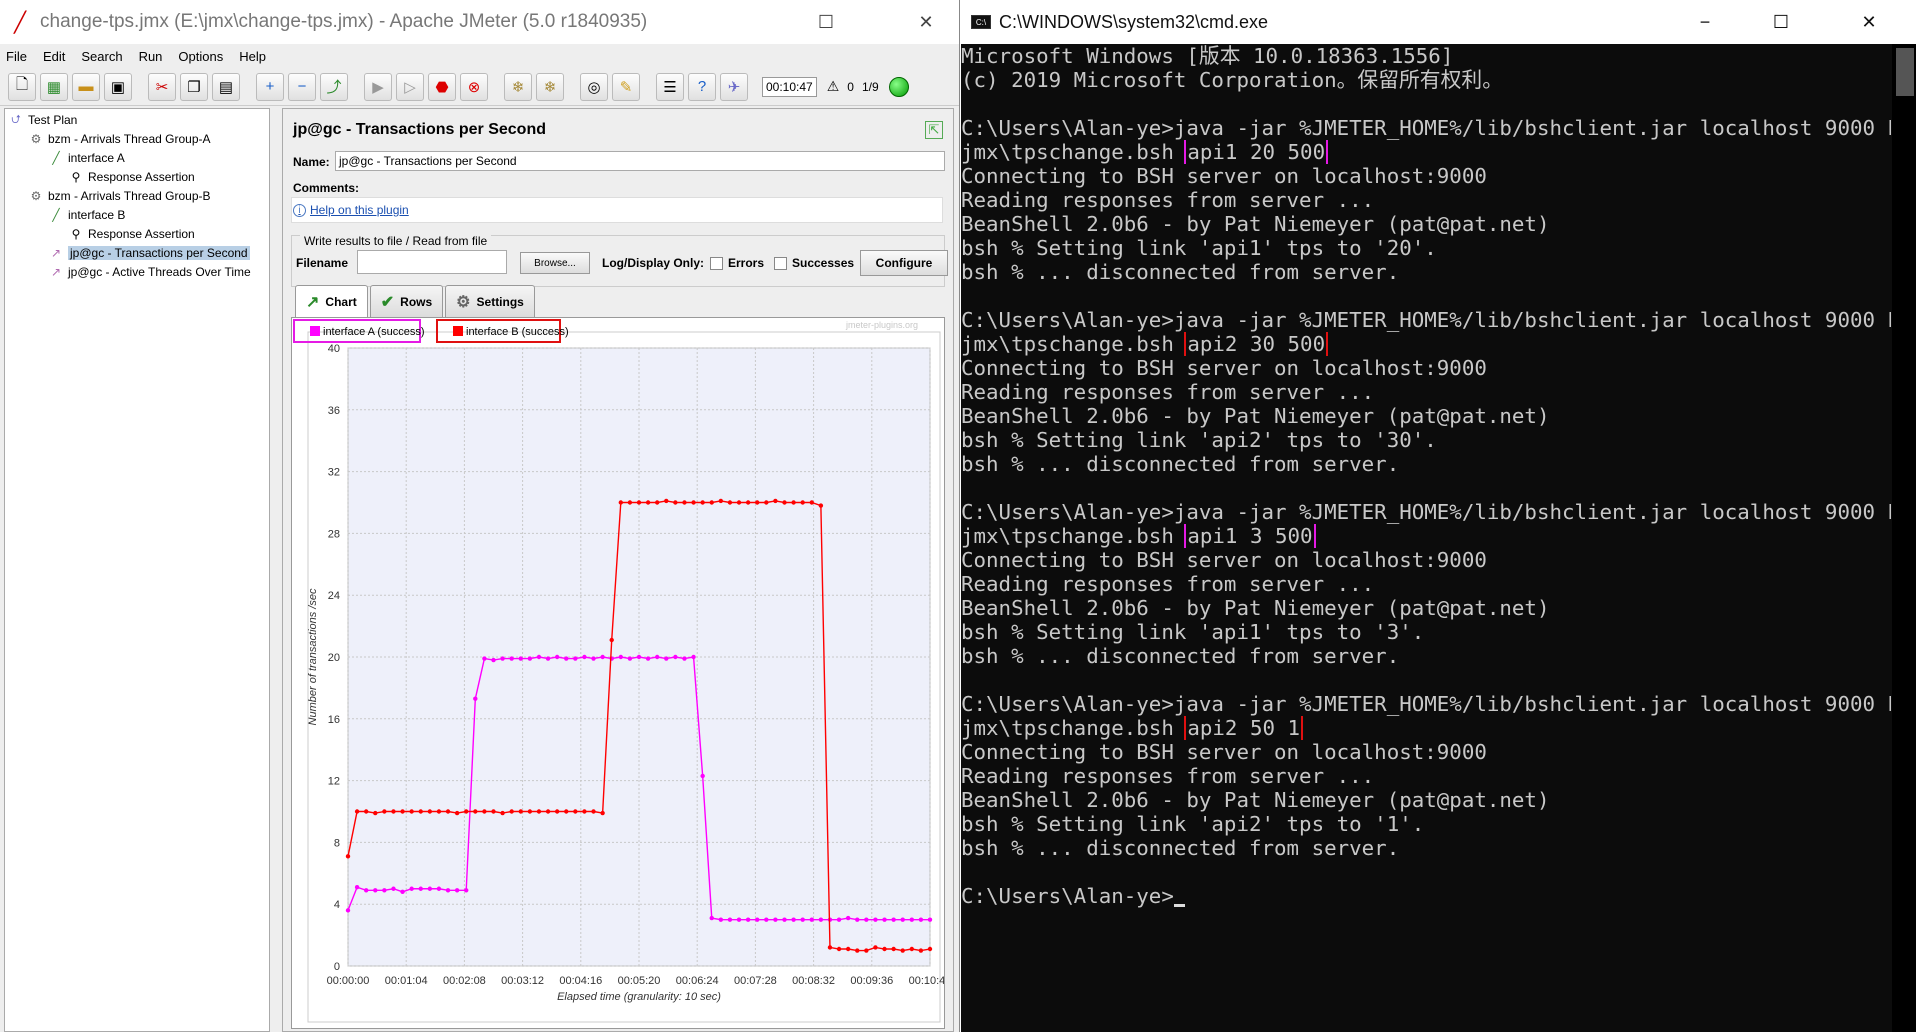  I want to click on x-tick-label: 00:00:00, so click(348, 981).